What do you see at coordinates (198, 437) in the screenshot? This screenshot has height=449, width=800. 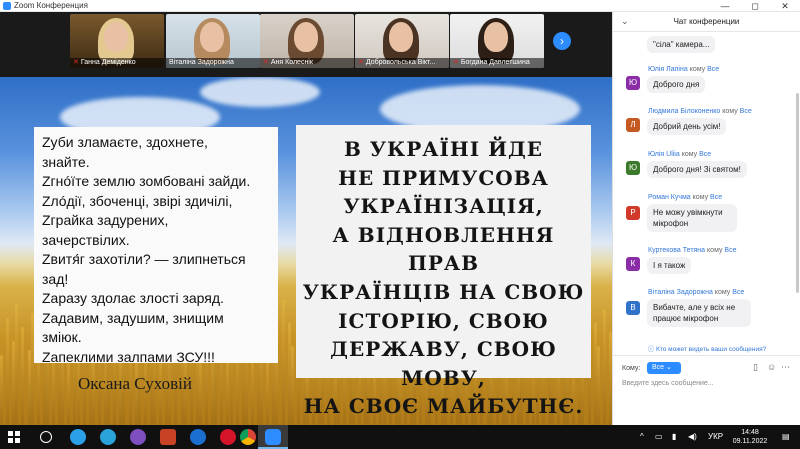 I see `teamviewer-icon` at bounding box center [198, 437].